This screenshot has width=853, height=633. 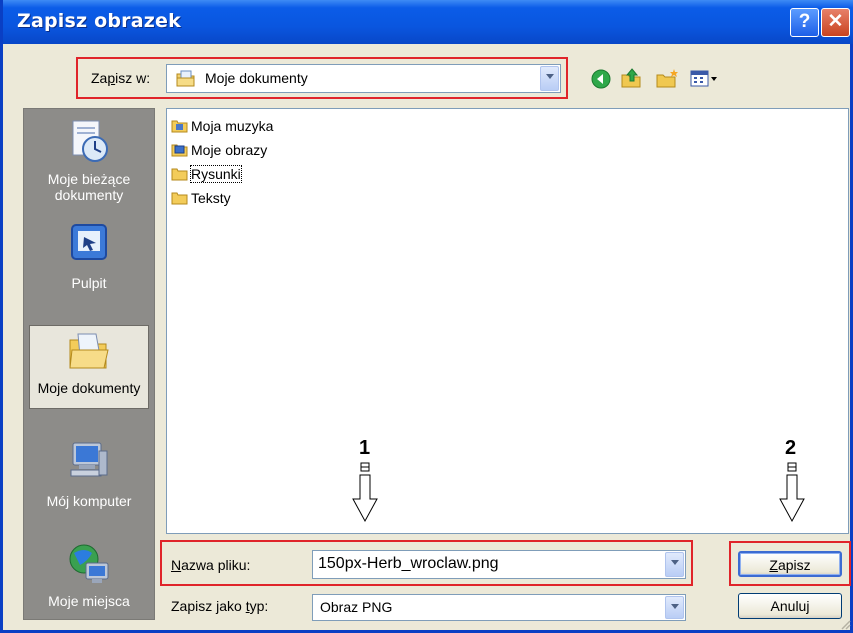 I want to click on new-folder-icon, so click(x=668, y=78).